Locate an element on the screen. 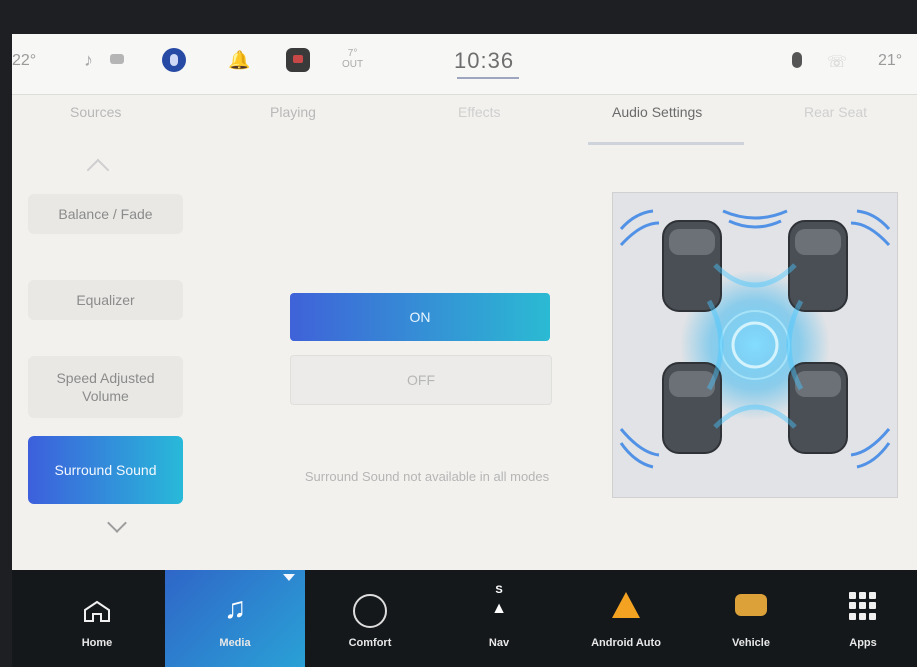 The image size is (917, 667). comfort-button: Comfort is located at coordinates (370, 618).